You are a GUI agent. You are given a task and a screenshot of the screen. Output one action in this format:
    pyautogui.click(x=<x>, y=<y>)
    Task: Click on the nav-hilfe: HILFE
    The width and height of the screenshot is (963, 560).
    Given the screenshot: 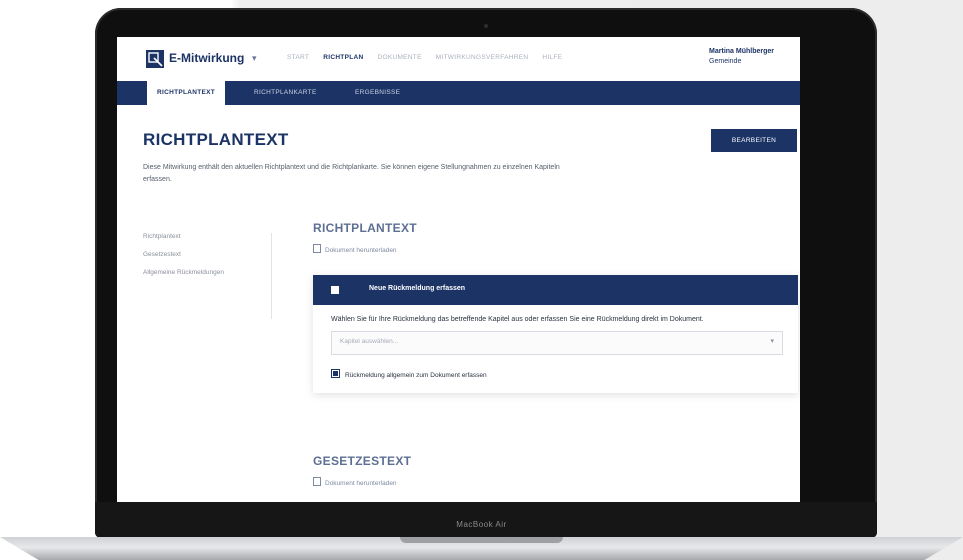 What is the action you would take?
    pyautogui.click(x=552, y=57)
    